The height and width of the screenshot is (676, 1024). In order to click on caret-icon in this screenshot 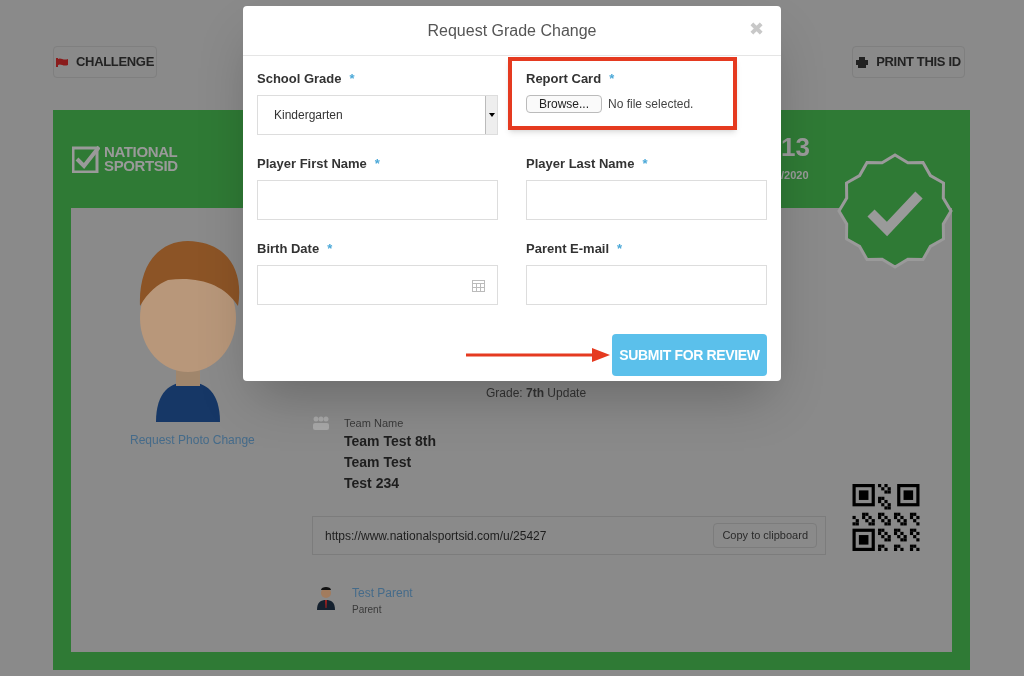, I will do `click(491, 115)`.